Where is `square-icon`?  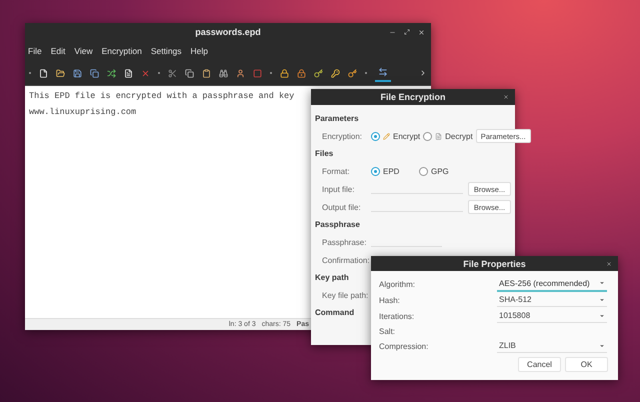
square-icon is located at coordinates (257, 73).